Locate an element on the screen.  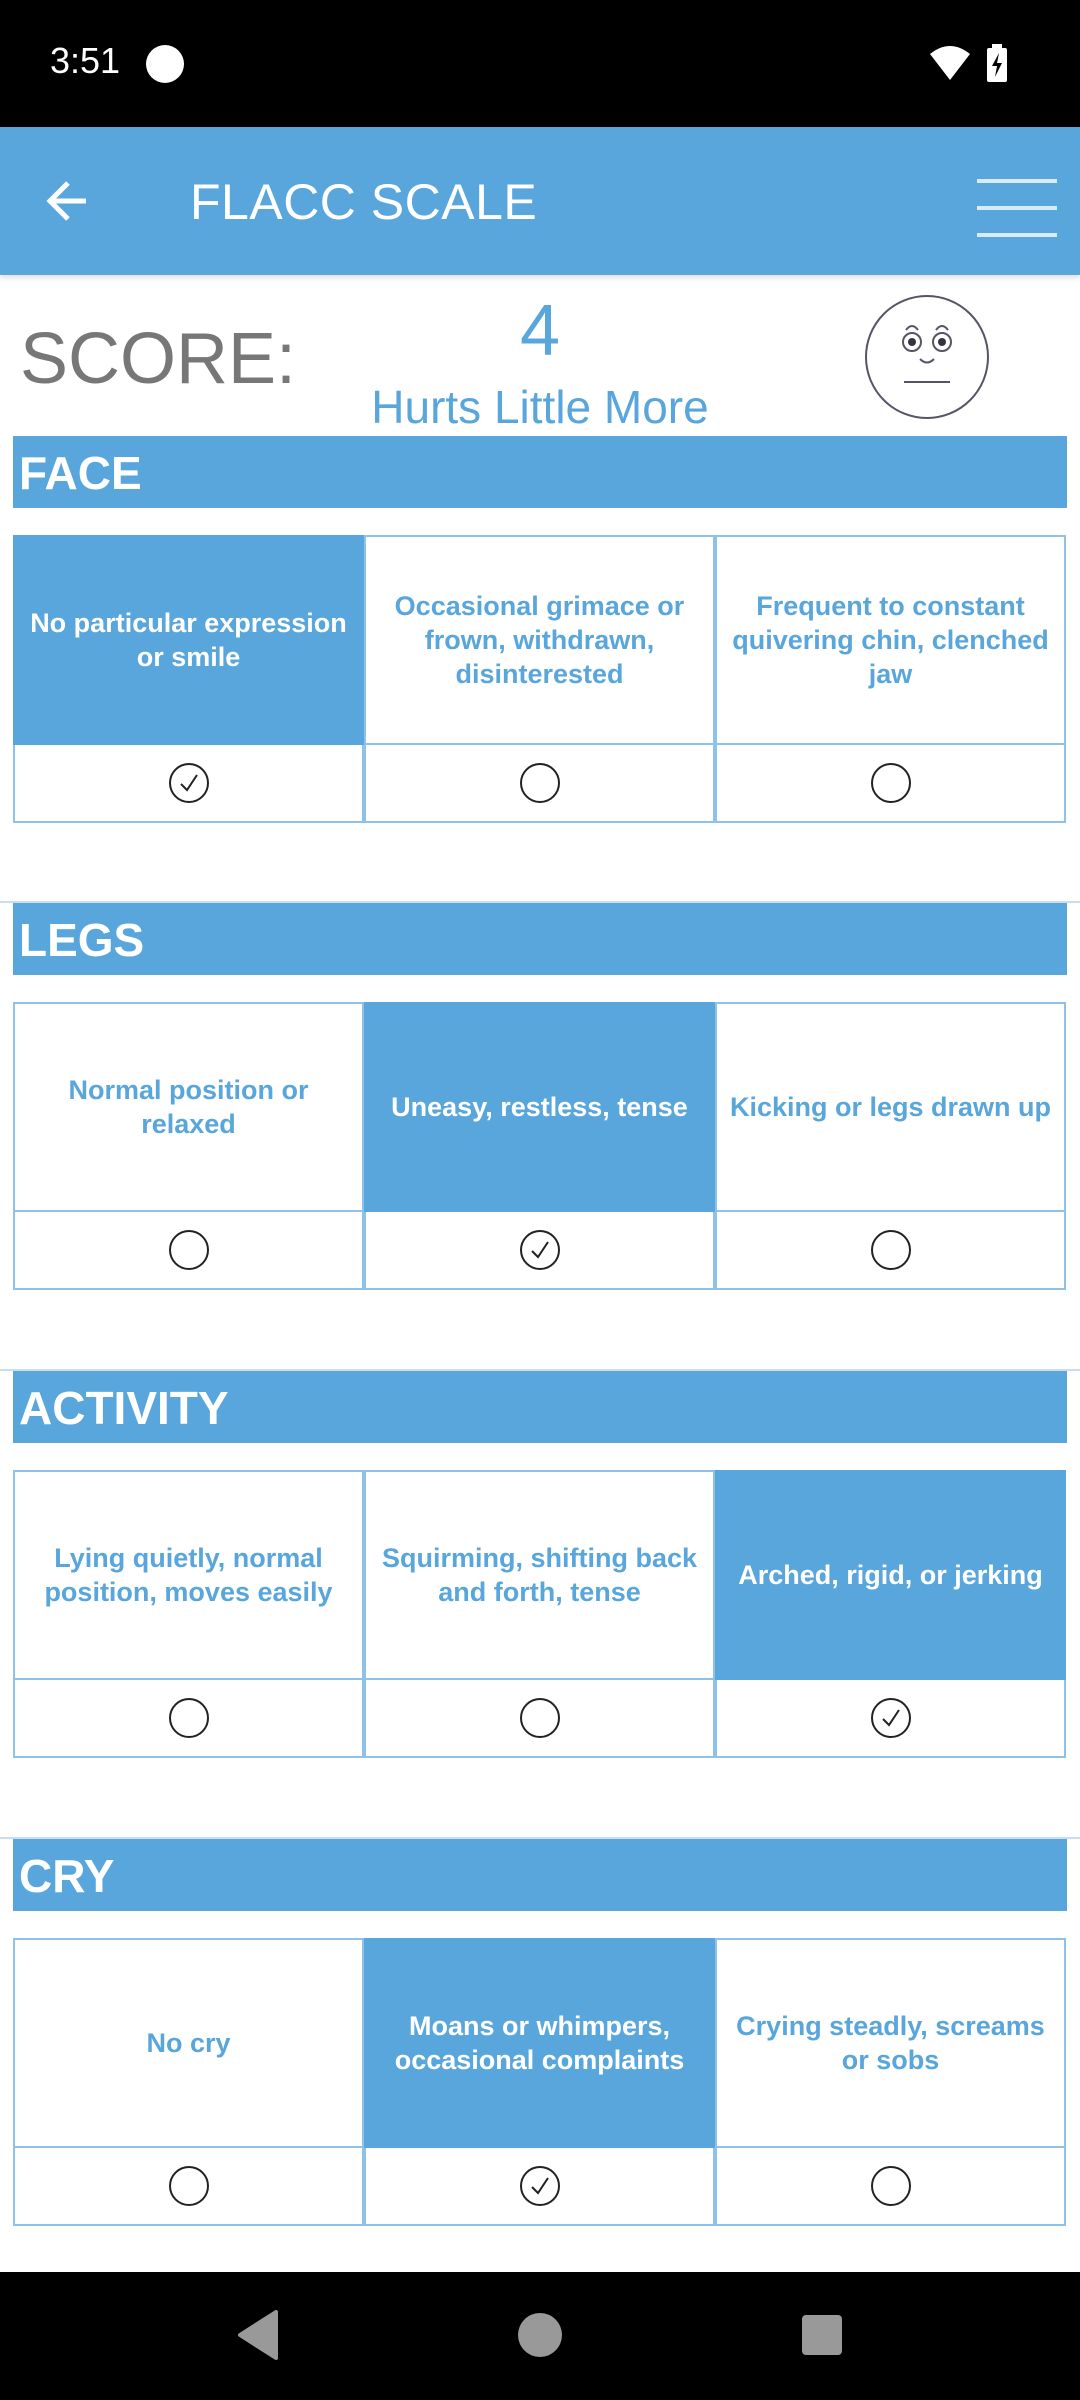
option: Kicking or legs drawn up is located at coordinates (890, 1146).